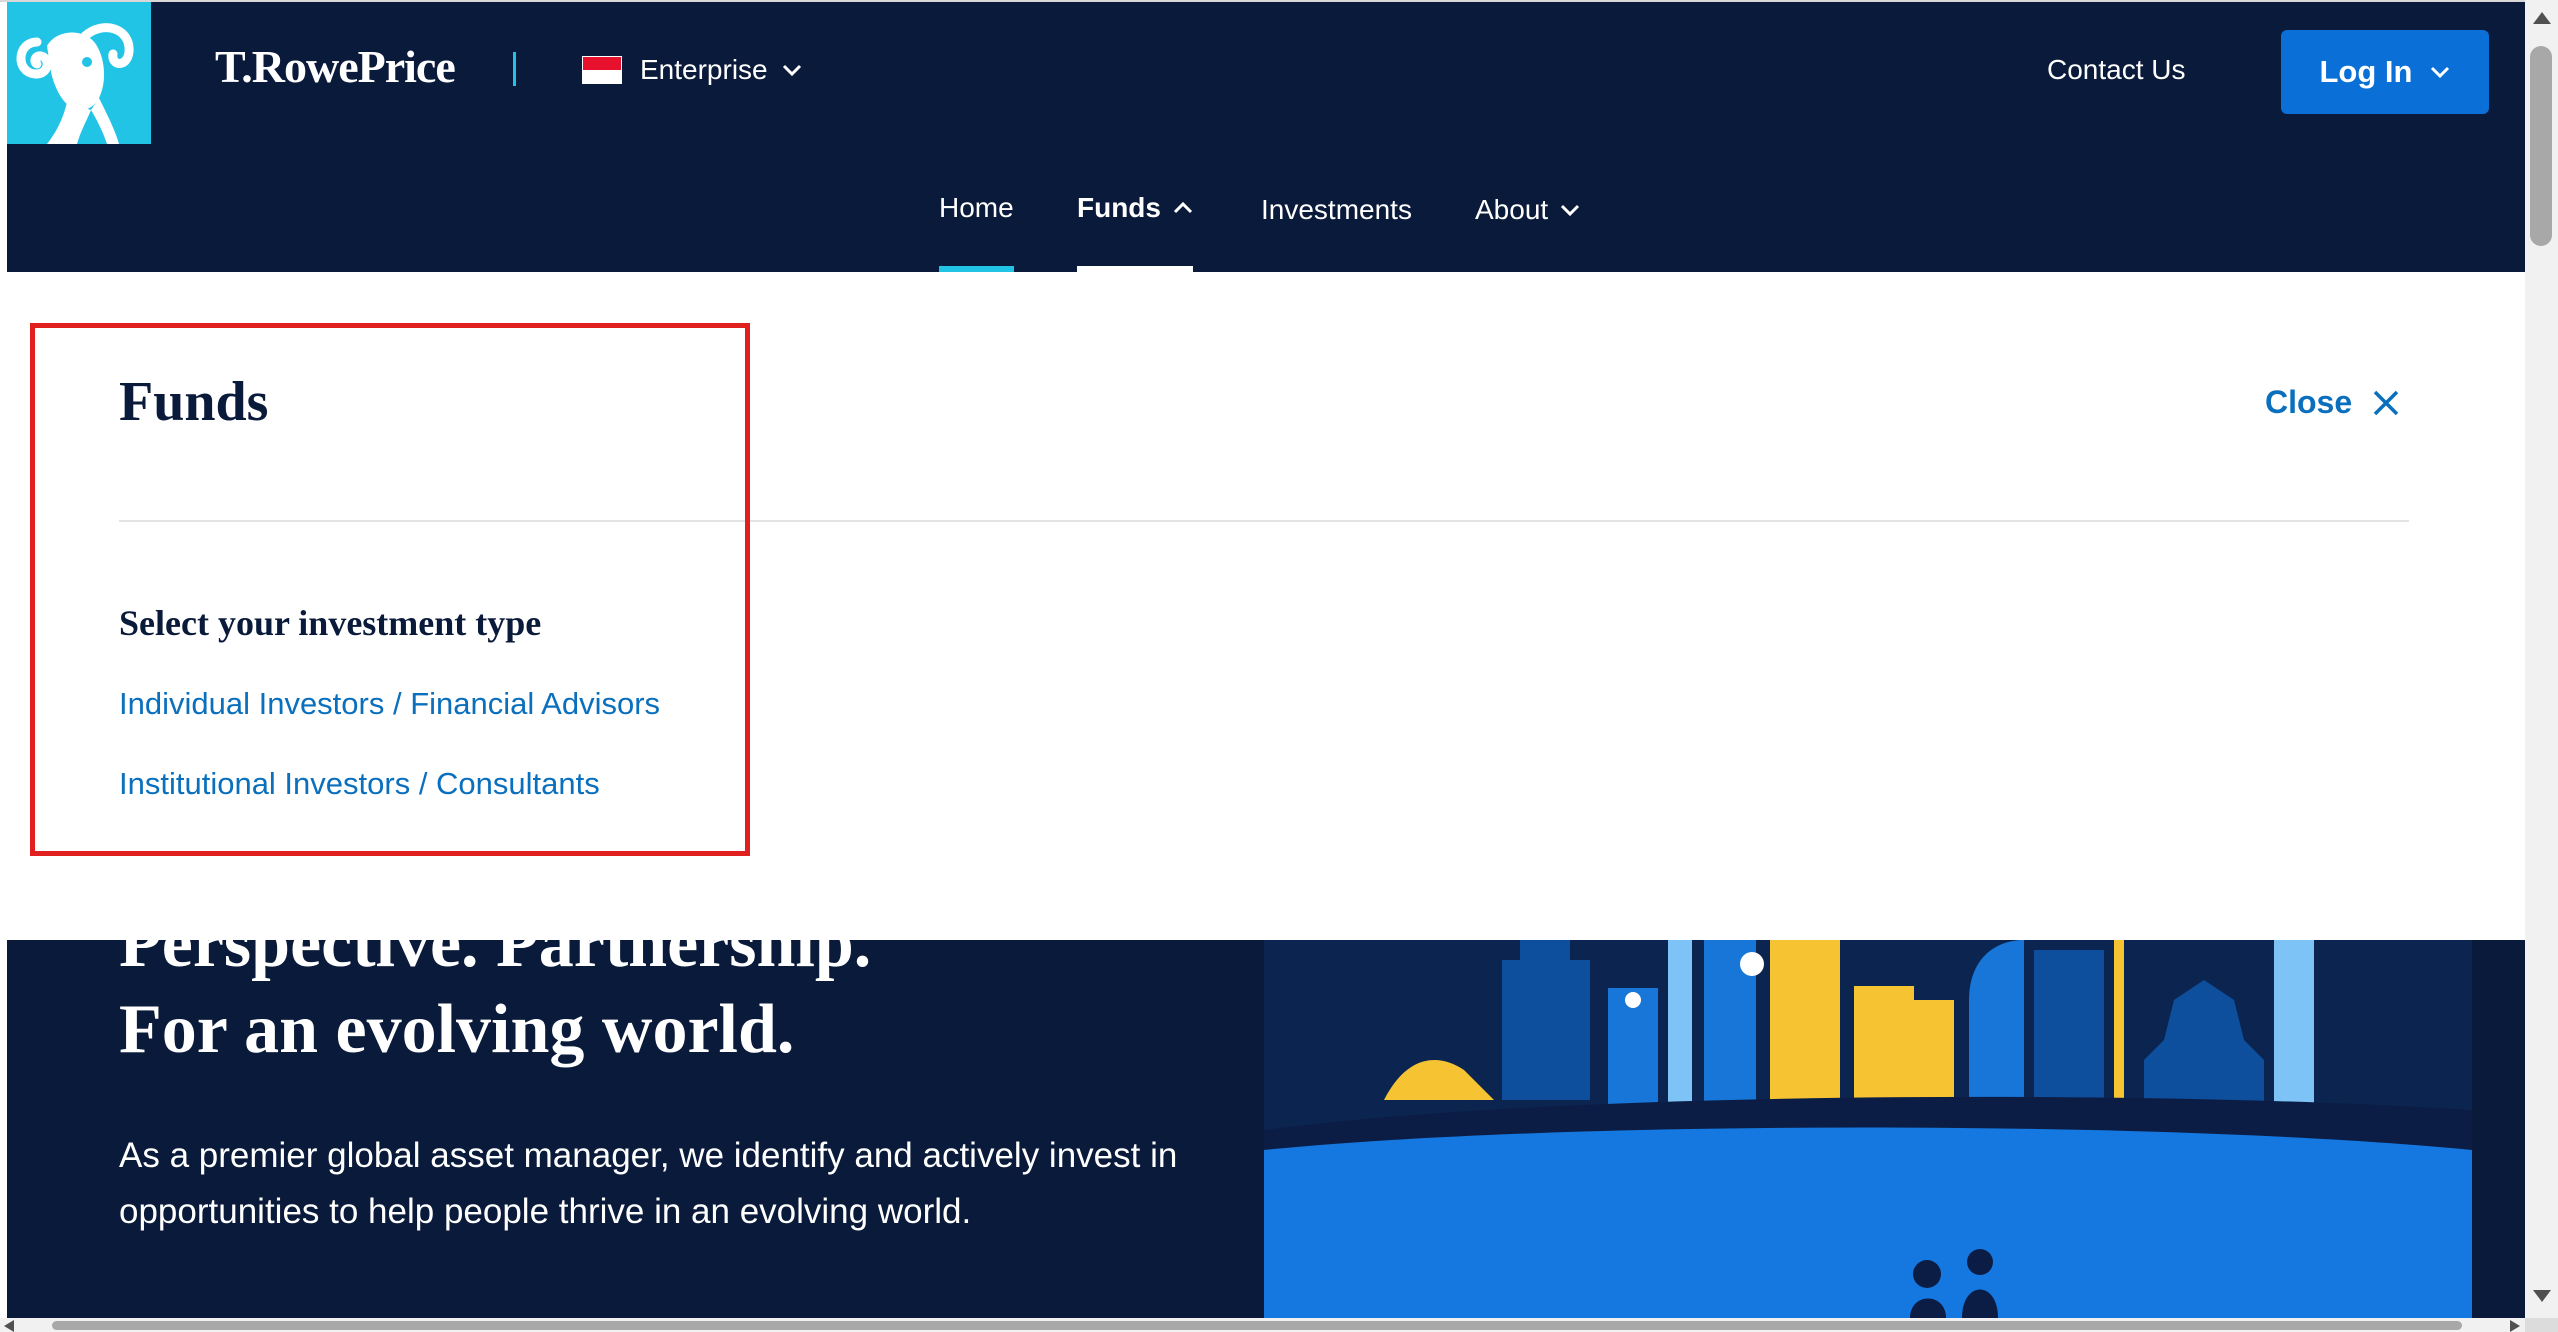  What do you see at coordinates (976, 207) in the screenshot?
I see `nav-item-label: Home` at bounding box center [976, 207].